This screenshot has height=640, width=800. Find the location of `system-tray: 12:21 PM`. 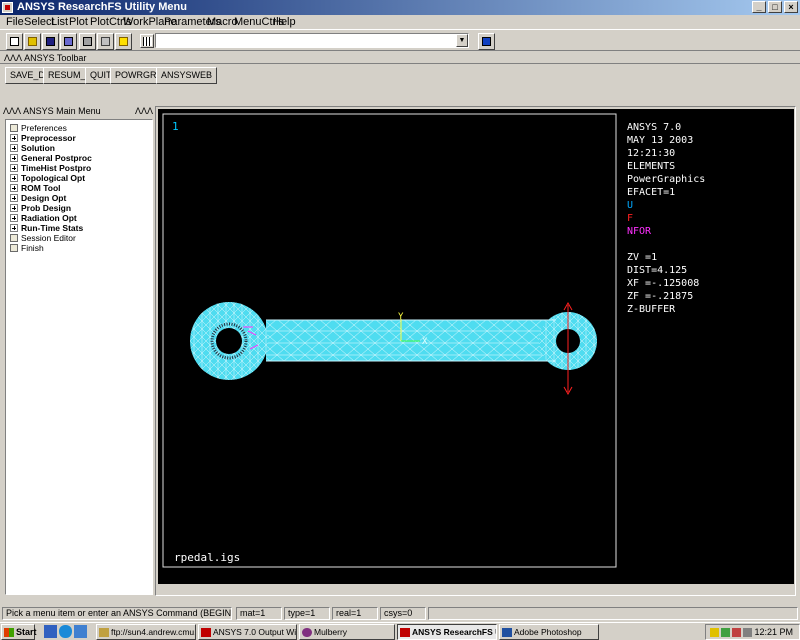

system-tray: 12:21 PM is located at coordinates (752, 632).